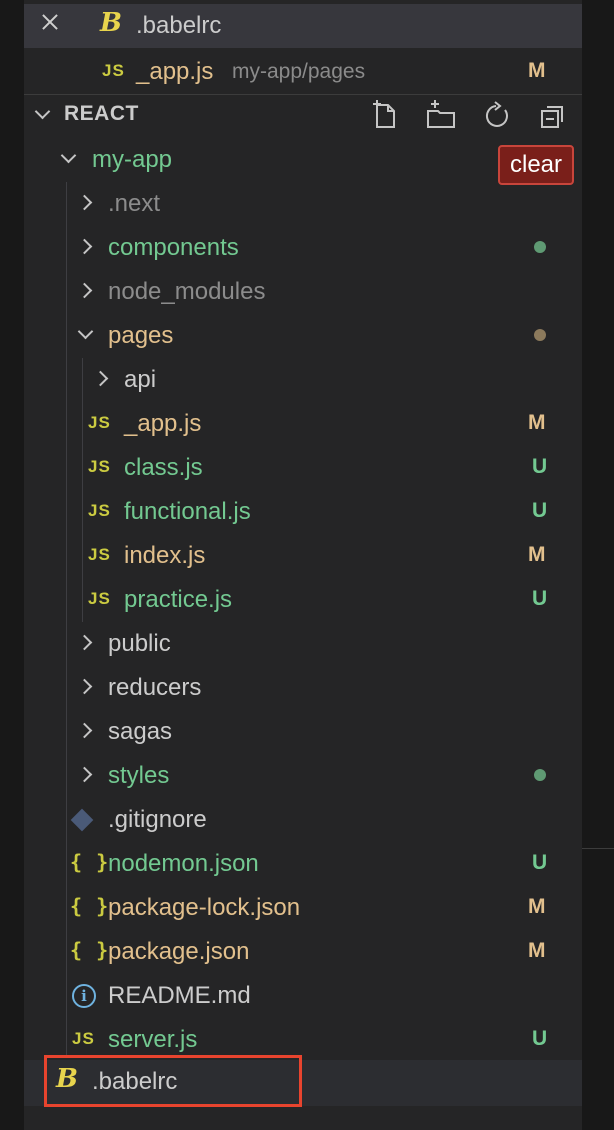 Image resolution: width=614 pixels, height=1130 pixels. Describe the element at coordinates (164, 556) in the screenshot. I see `file-index-js: index.js` at that location.